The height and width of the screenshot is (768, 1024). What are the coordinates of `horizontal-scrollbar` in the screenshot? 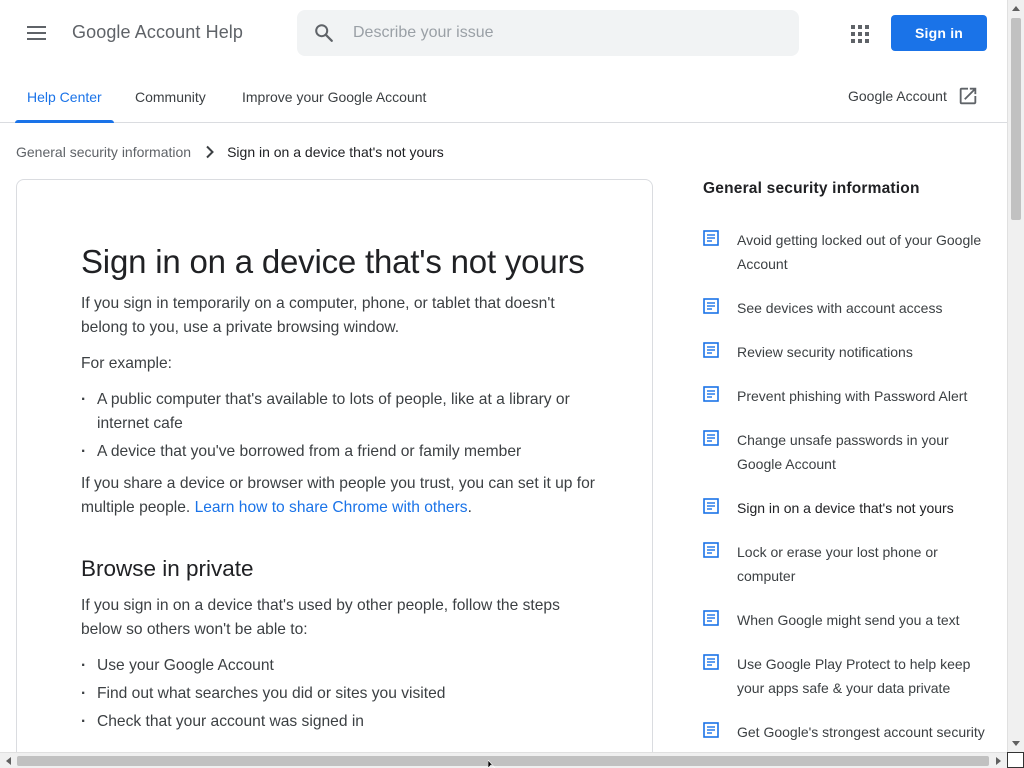 It's located at (503, 760).